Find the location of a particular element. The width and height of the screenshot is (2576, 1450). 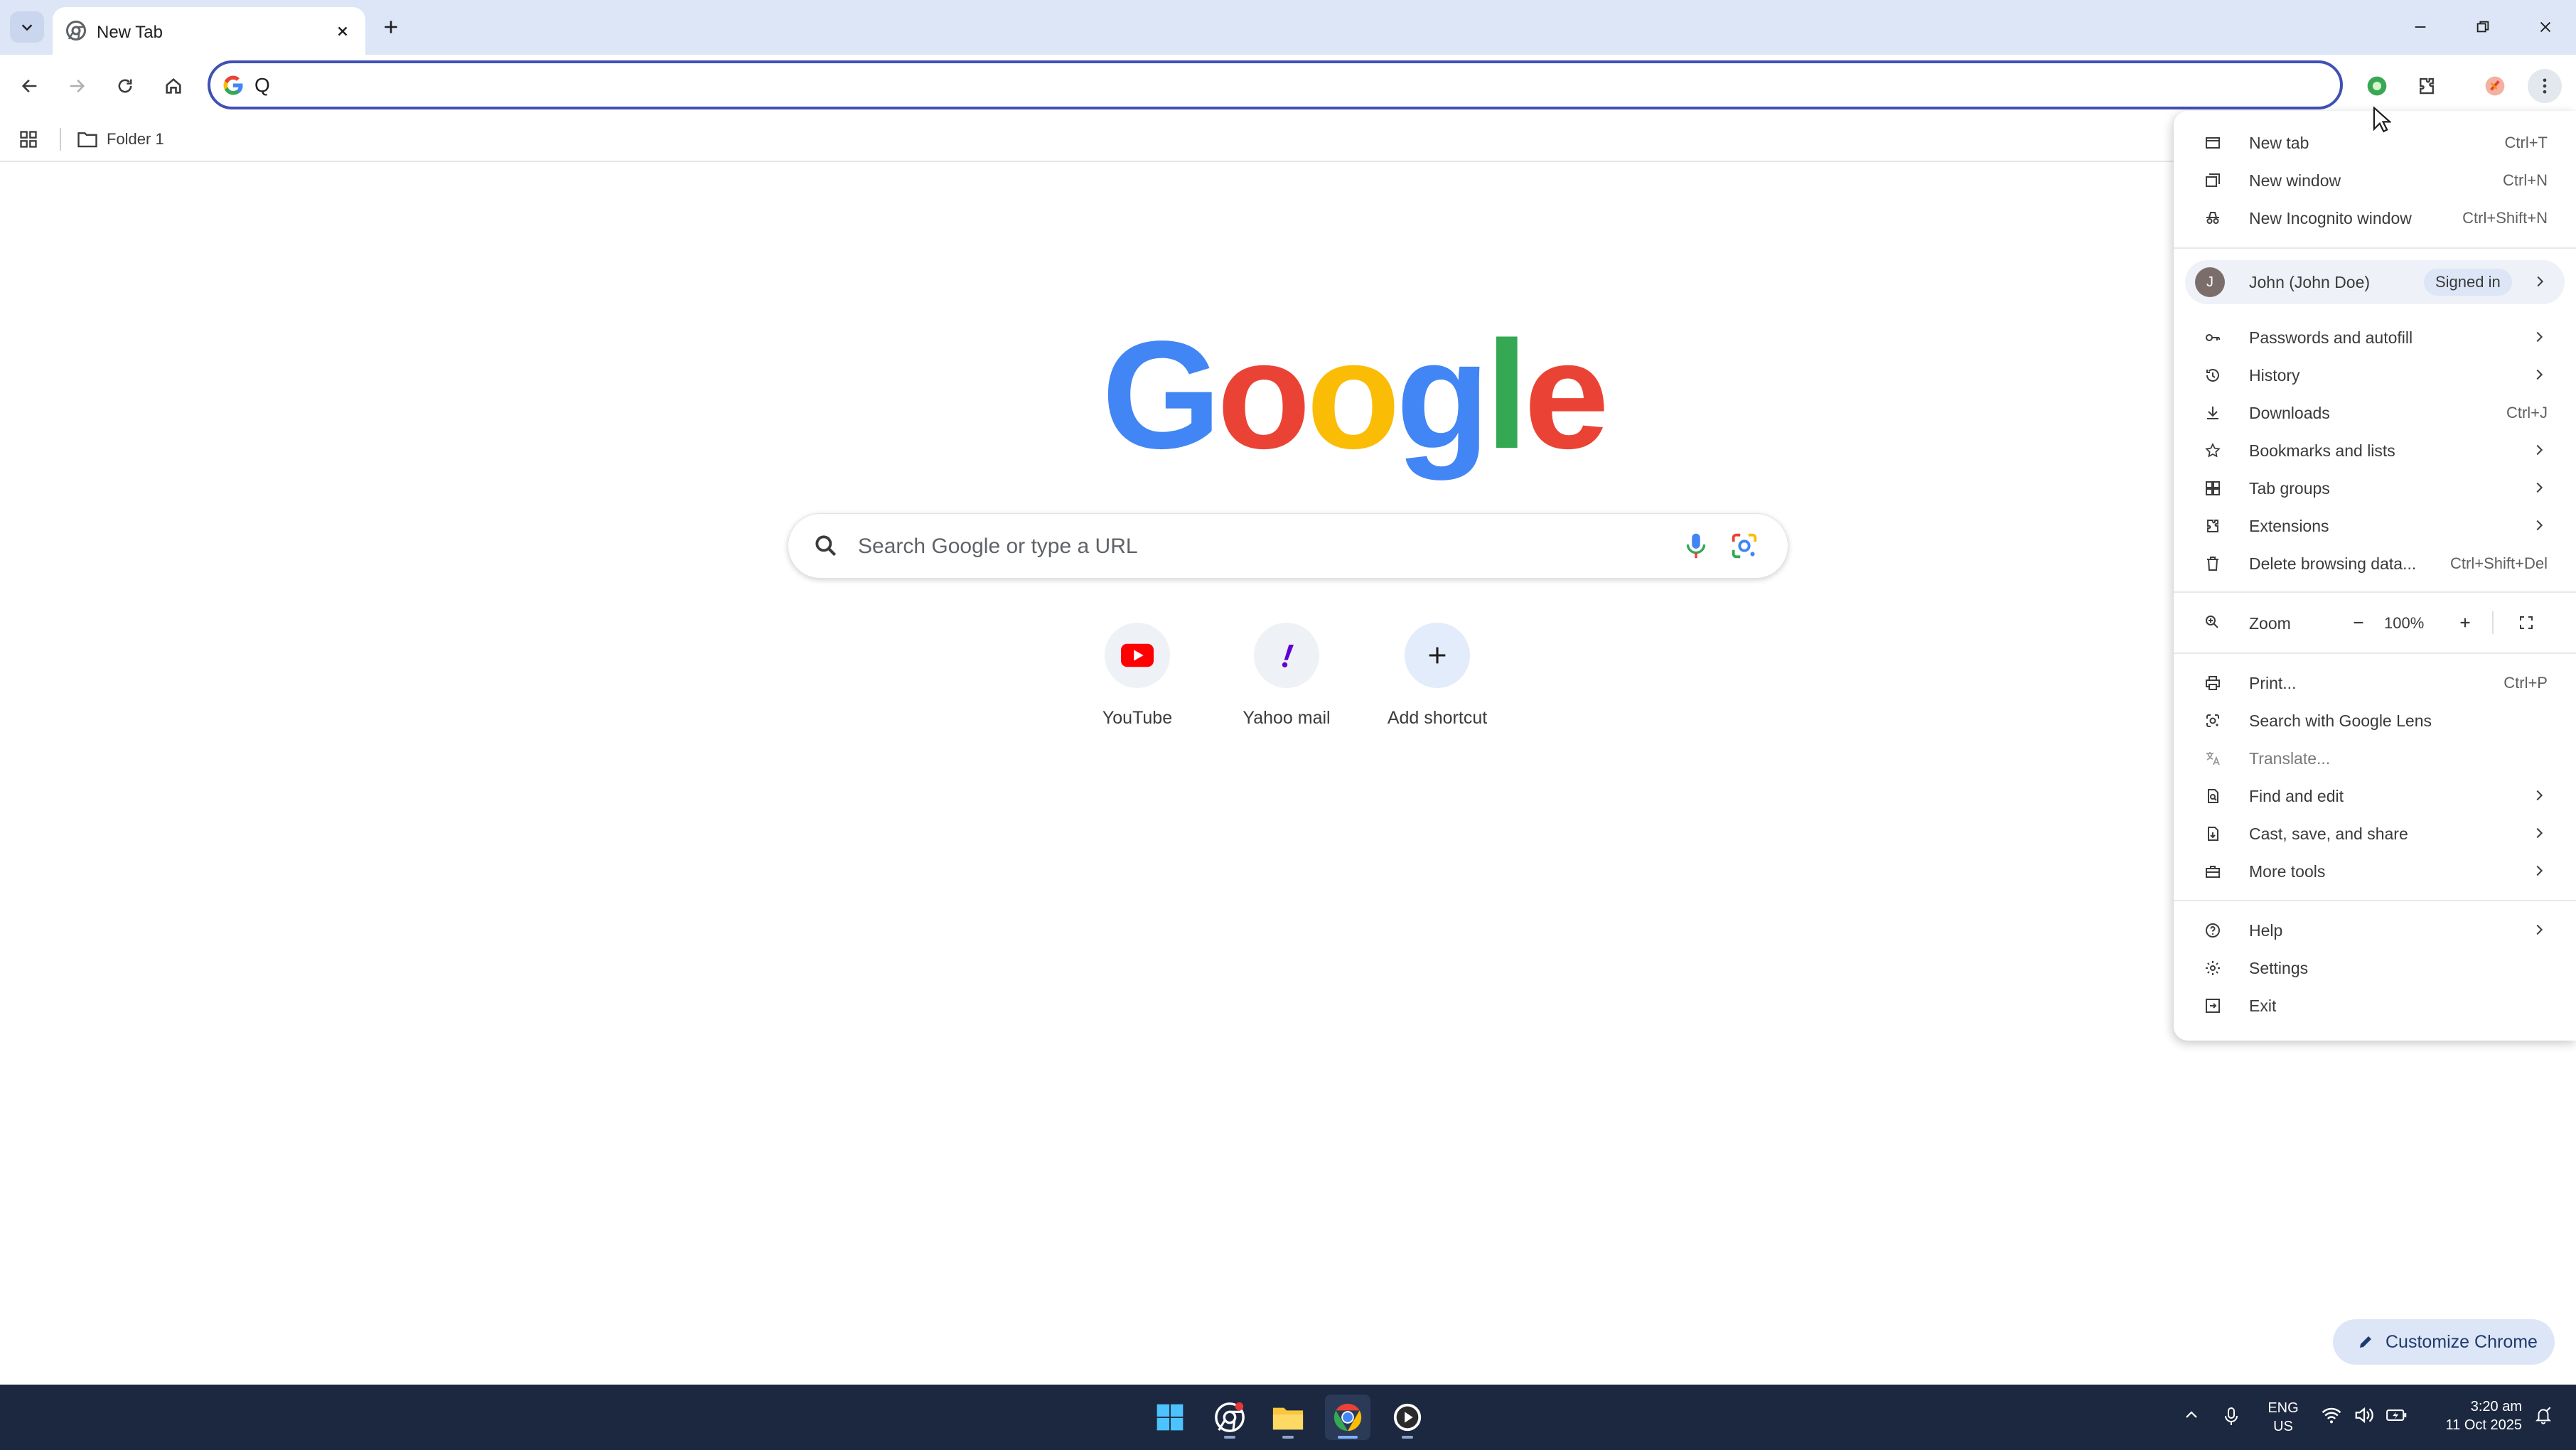

menu-item-google-lens: Search with Google Lens is located at coordinates (2375, 720).